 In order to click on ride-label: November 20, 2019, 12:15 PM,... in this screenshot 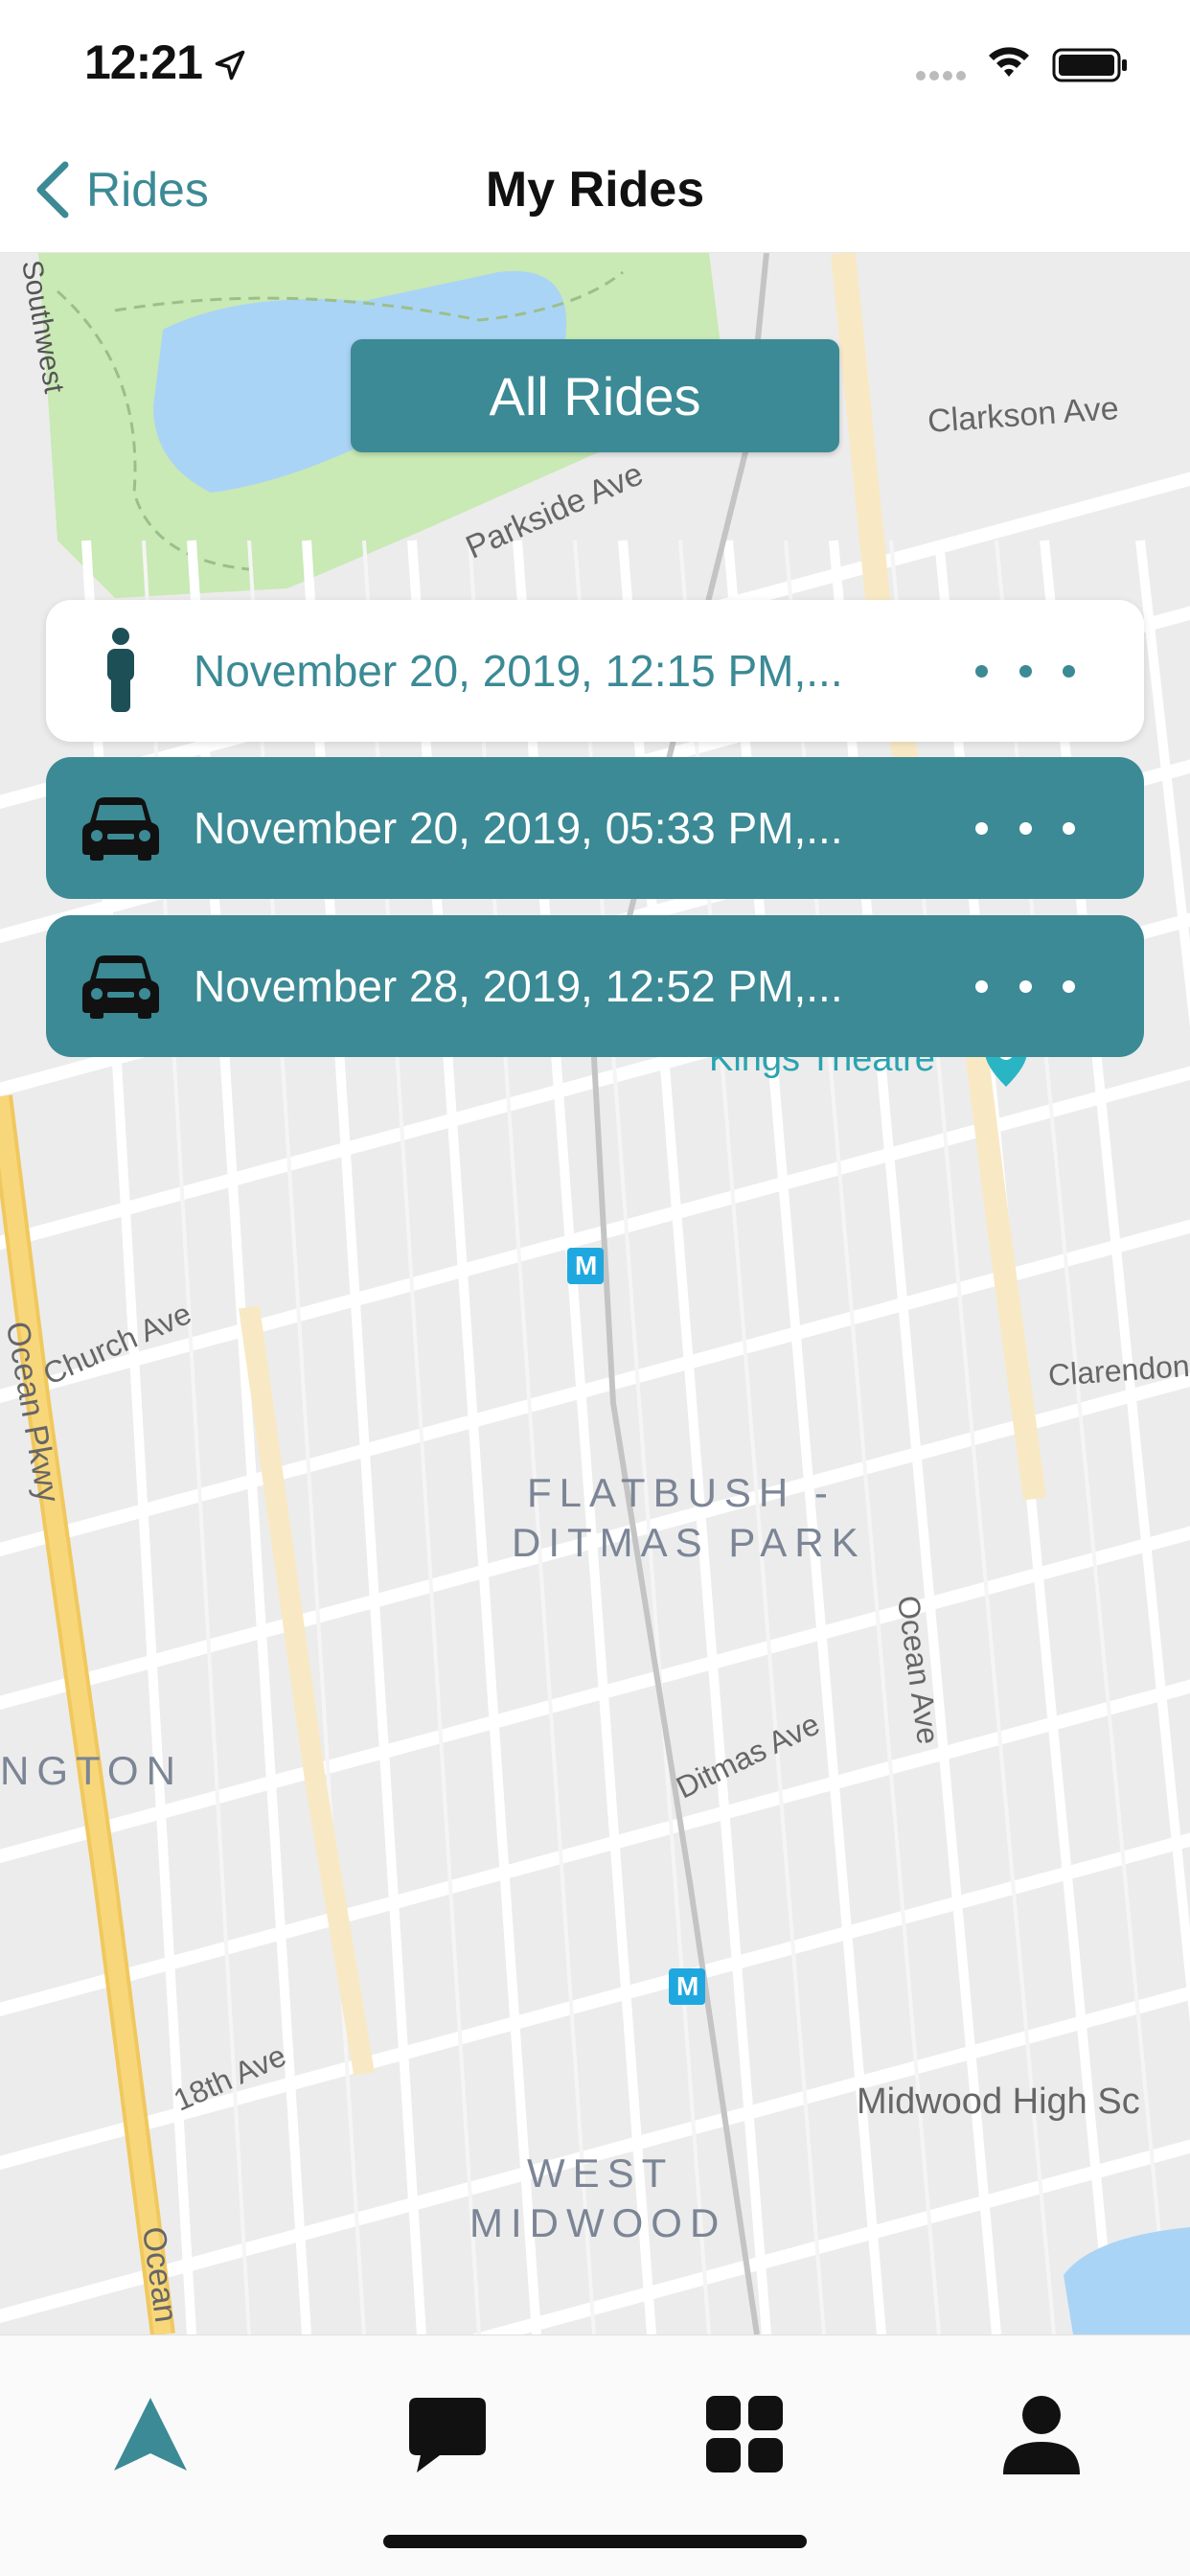, I will do `click(518, 671)`.